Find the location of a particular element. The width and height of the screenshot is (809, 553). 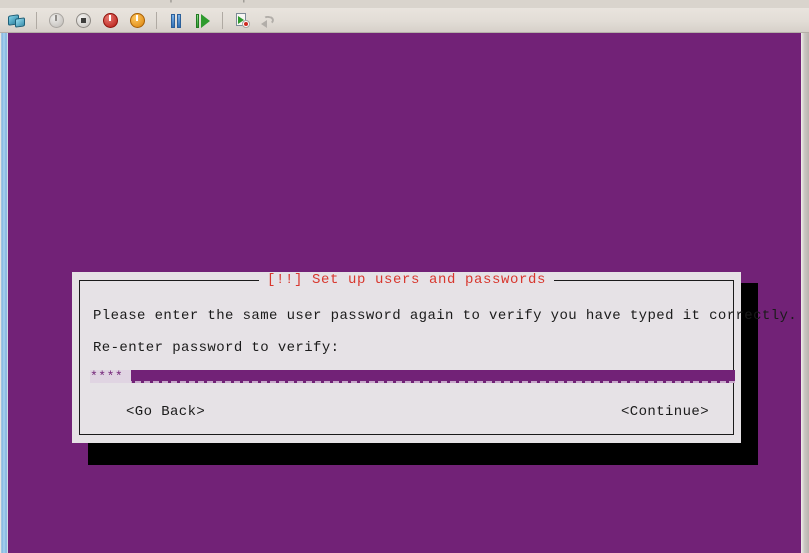

toolbar is located at coordinates (404, 20).